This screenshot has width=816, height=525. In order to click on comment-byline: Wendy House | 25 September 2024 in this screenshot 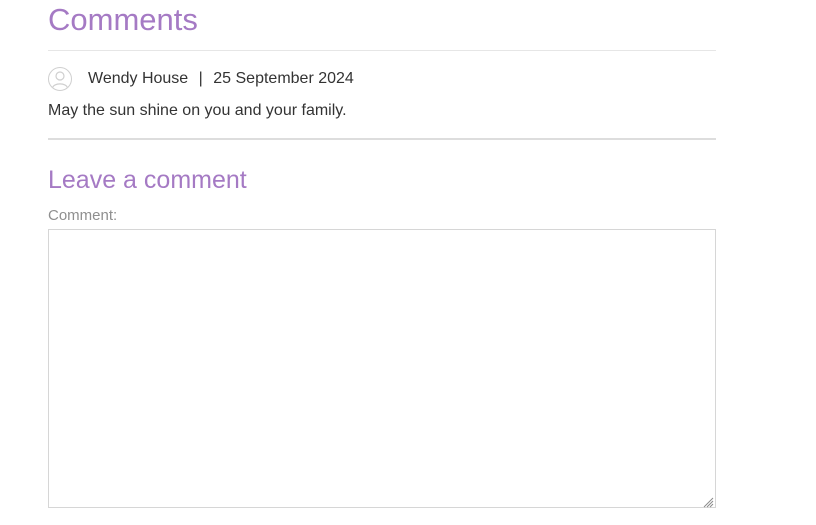, I will do `click(221, 79)`.